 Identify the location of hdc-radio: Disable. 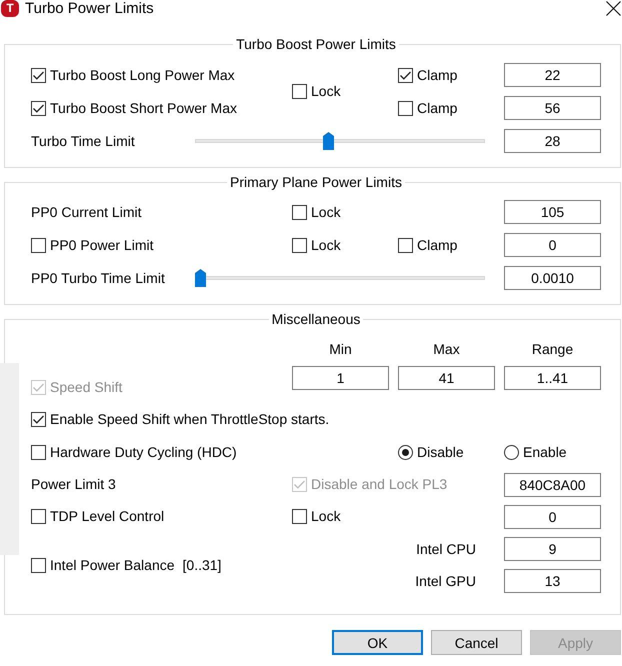
(431, 452).